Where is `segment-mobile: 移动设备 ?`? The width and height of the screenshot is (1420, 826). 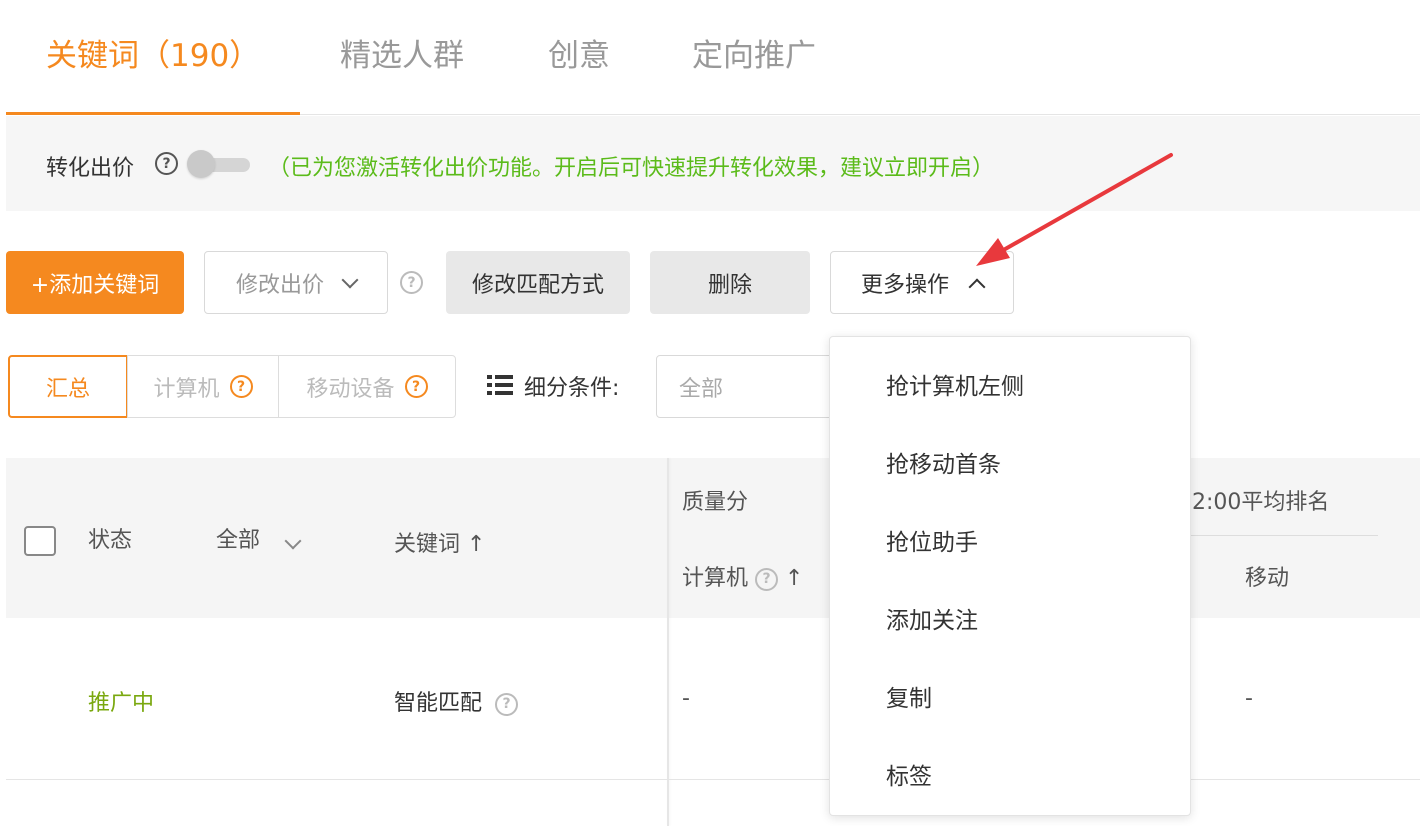 segment-mobile: 移动设备 ? is located at coordinates (367, 386).